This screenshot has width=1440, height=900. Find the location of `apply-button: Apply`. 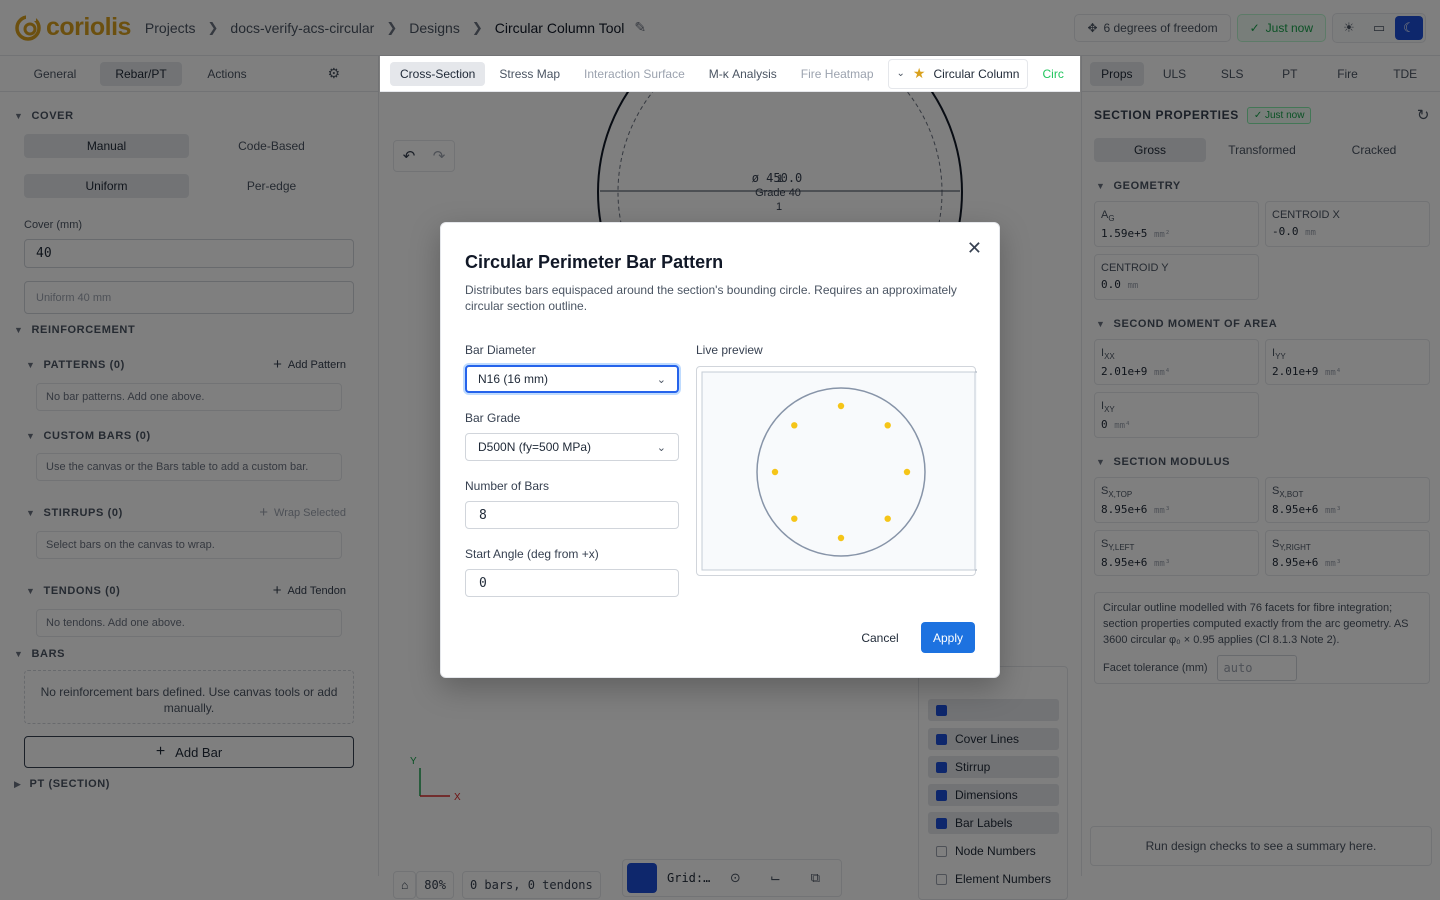

apply-button: Apply is located at coordinates (948, 637).